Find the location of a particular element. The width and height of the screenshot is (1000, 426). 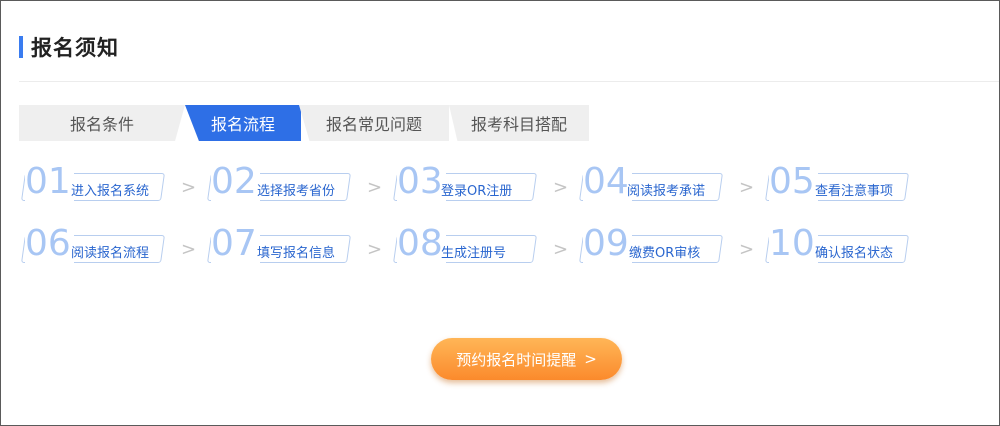

step-item: 01 进入报名系统 is located at coordinates (93, 183).